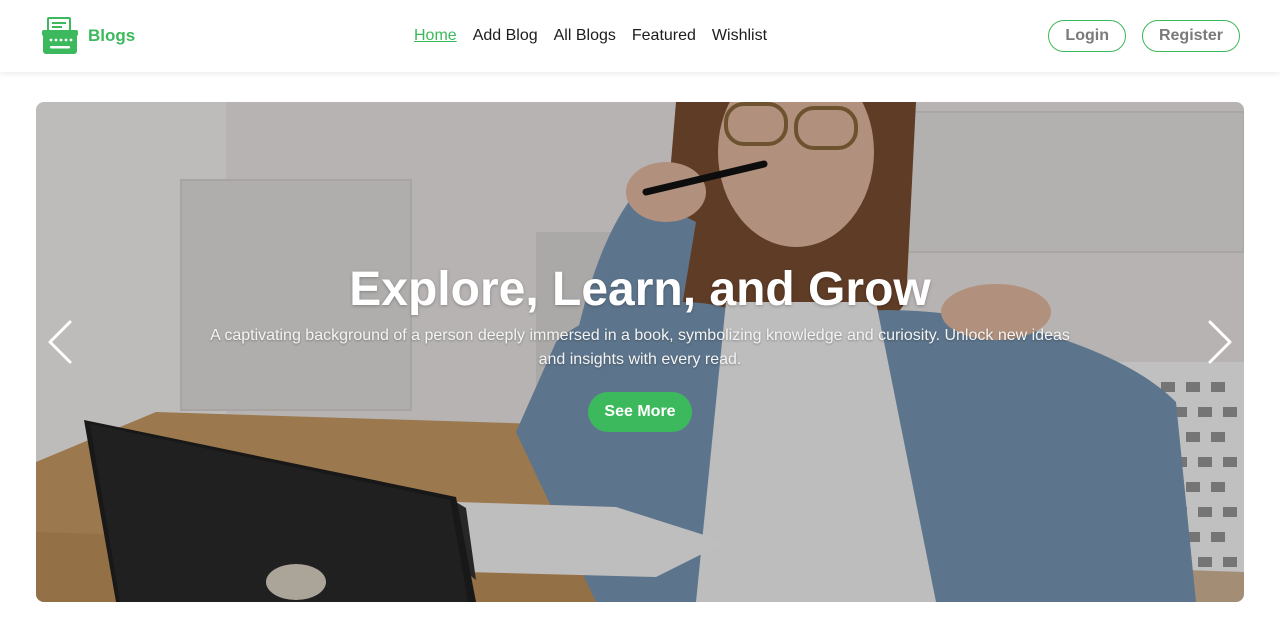 This screenshot has height=640, width=1280. What do you see at coordinates (640, 412) in the screenshot?
I see `see-more-button: See More` at bounding box center [640, 412].